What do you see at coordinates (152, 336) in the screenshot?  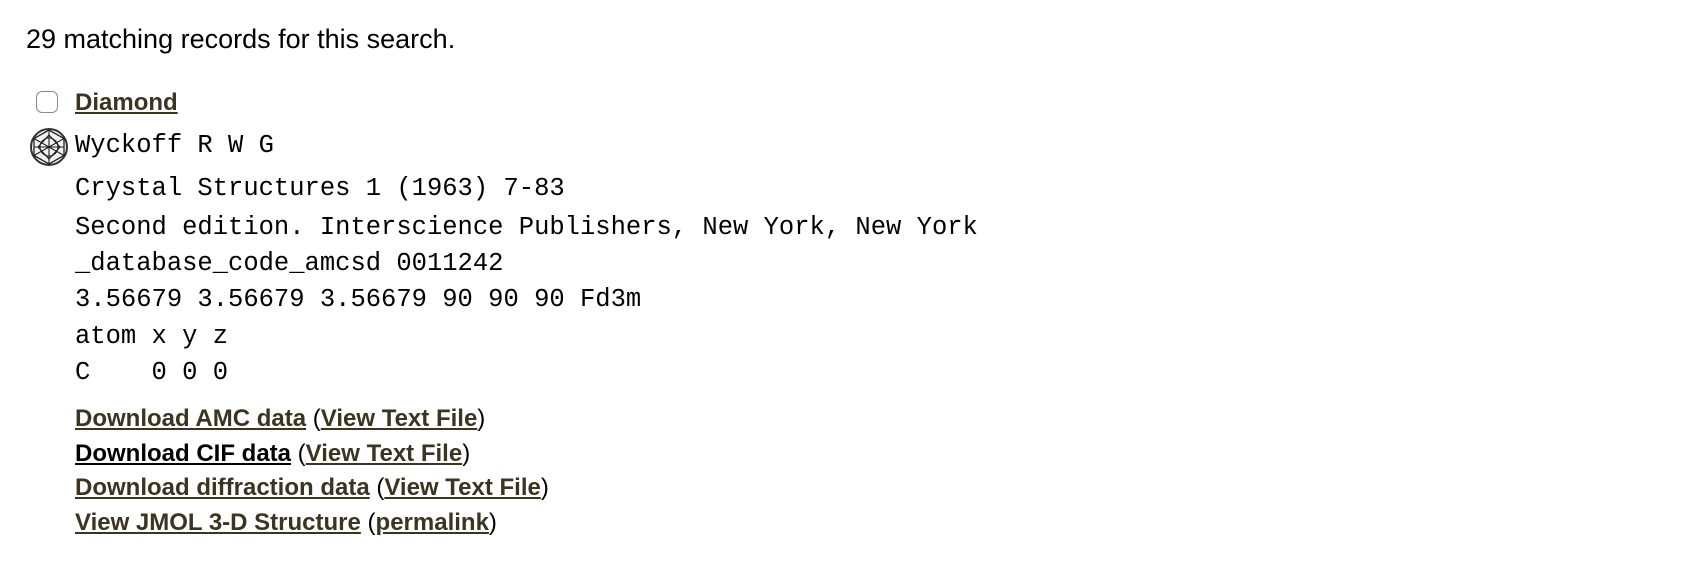 I see `atom-table-header: atom x y z` at bounding box center [152, 336].